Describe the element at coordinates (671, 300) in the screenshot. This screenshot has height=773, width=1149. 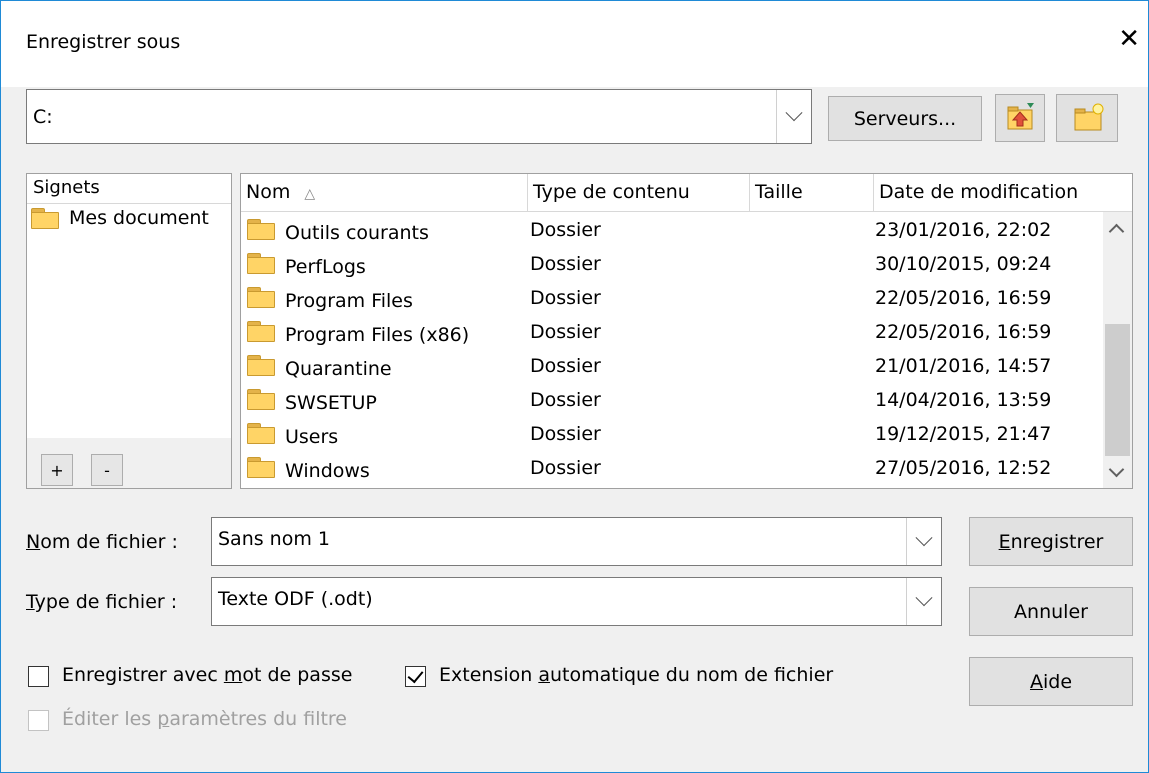
I see `table-row: Program Files Dossier 22/05/2016, 16:59` at that location.